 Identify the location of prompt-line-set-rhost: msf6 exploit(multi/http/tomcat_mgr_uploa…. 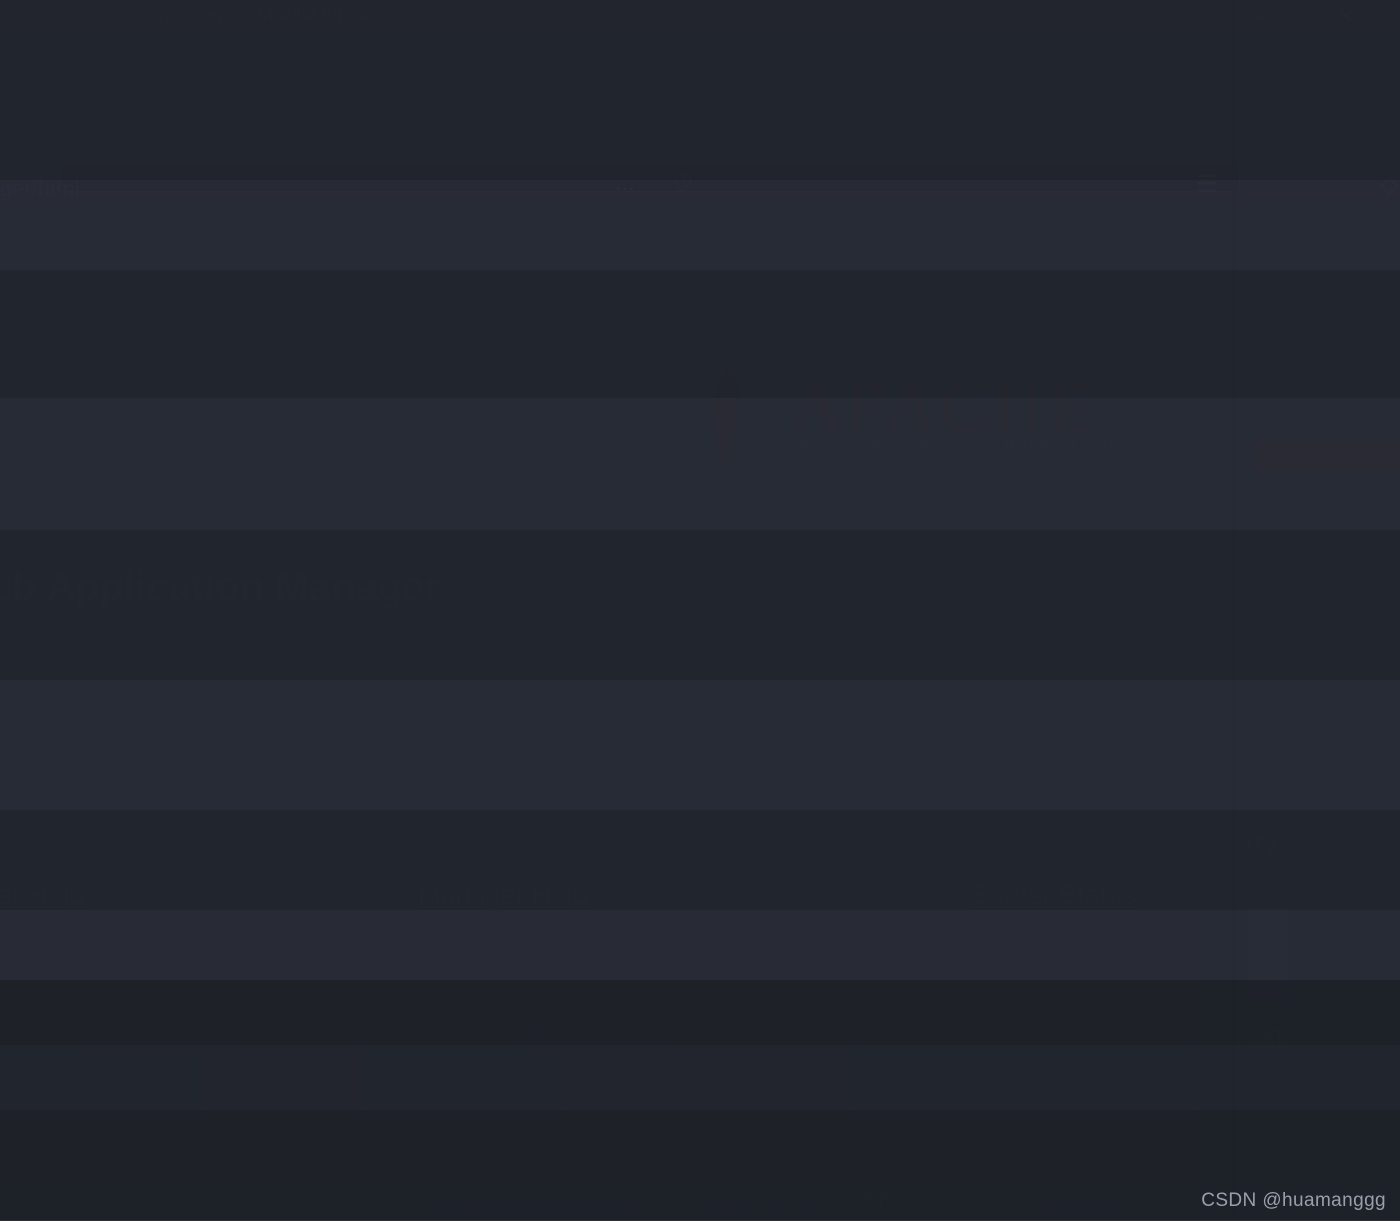
(700, 932).